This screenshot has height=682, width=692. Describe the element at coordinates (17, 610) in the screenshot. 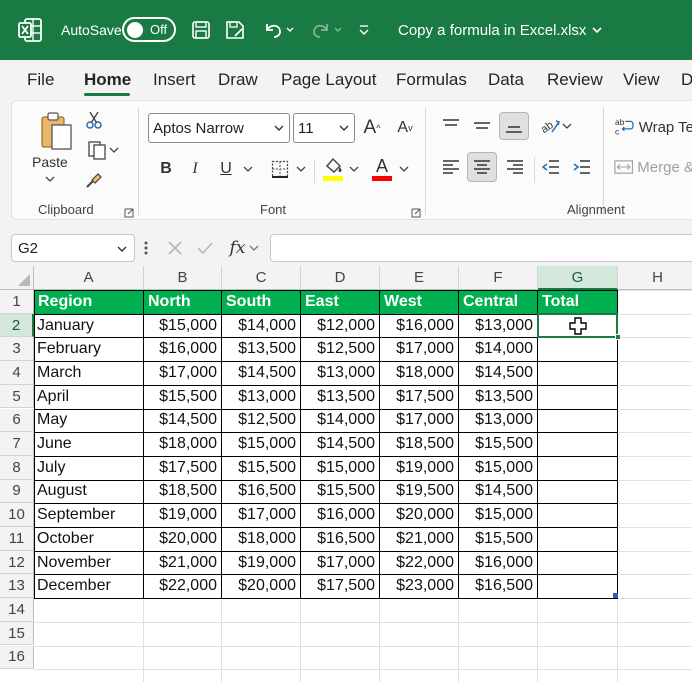

I see `row-header-14: 14` at that location.